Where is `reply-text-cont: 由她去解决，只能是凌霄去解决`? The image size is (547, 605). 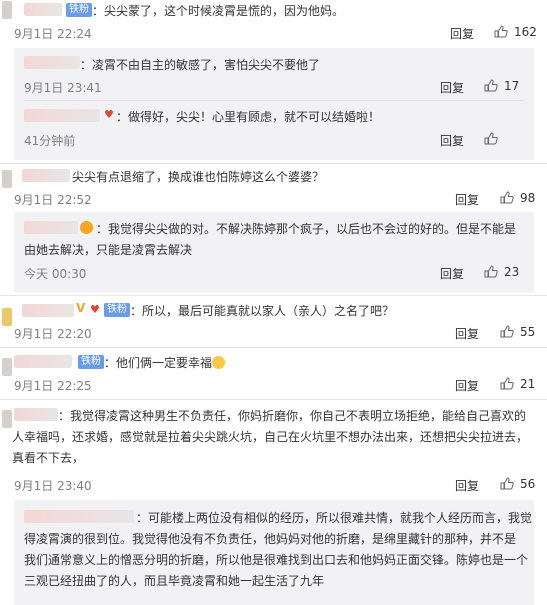
reply-text-cont: 由她去解决，只能是凌霄去解决 is located at coordinates (108, 250).